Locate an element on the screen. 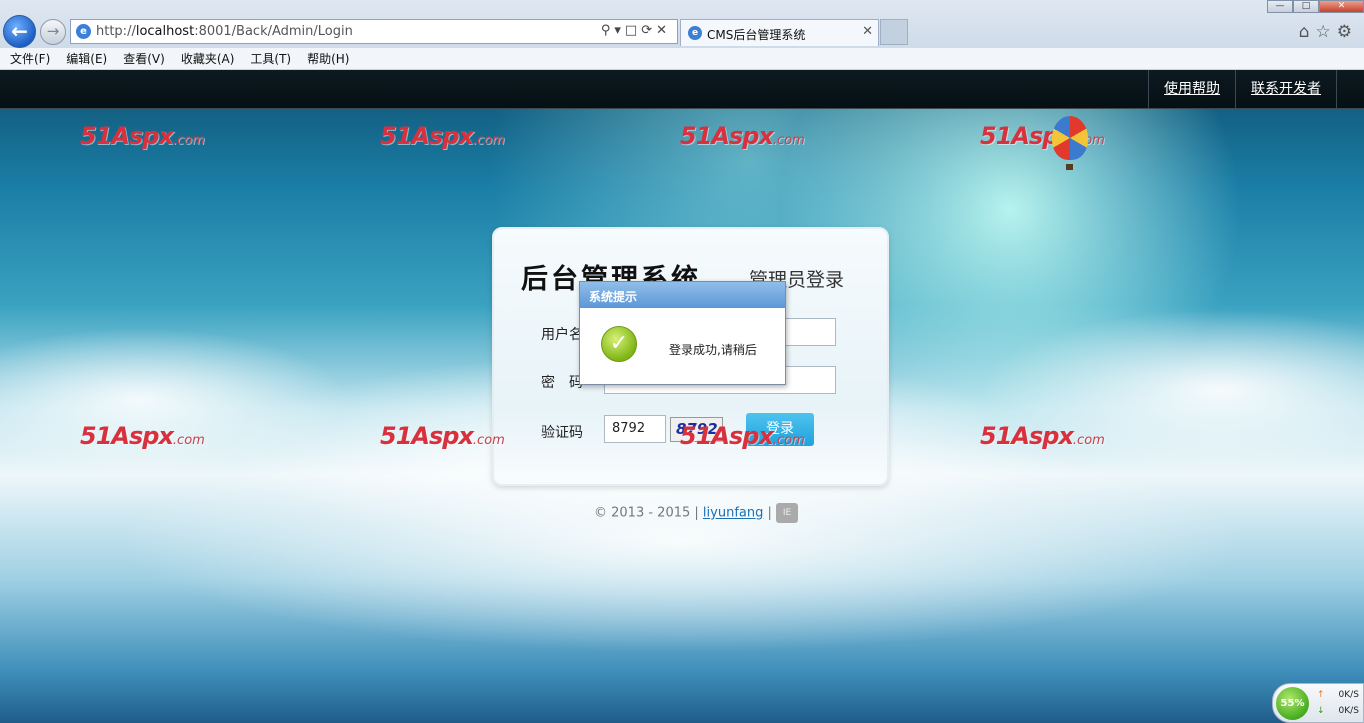  tab-ie-icon: e is located at coordinates (695, 33).